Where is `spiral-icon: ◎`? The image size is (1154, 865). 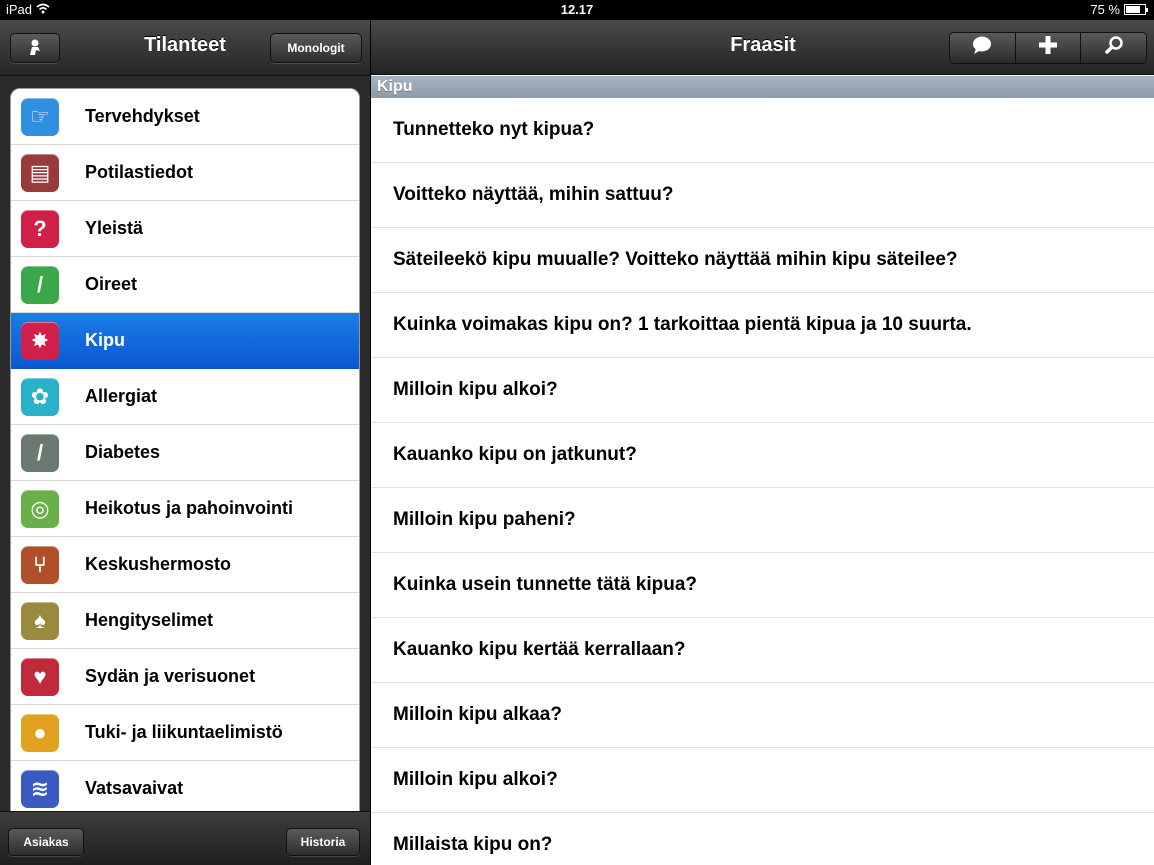
spiral-icon: ◎ is located at coordinates (40, 508).